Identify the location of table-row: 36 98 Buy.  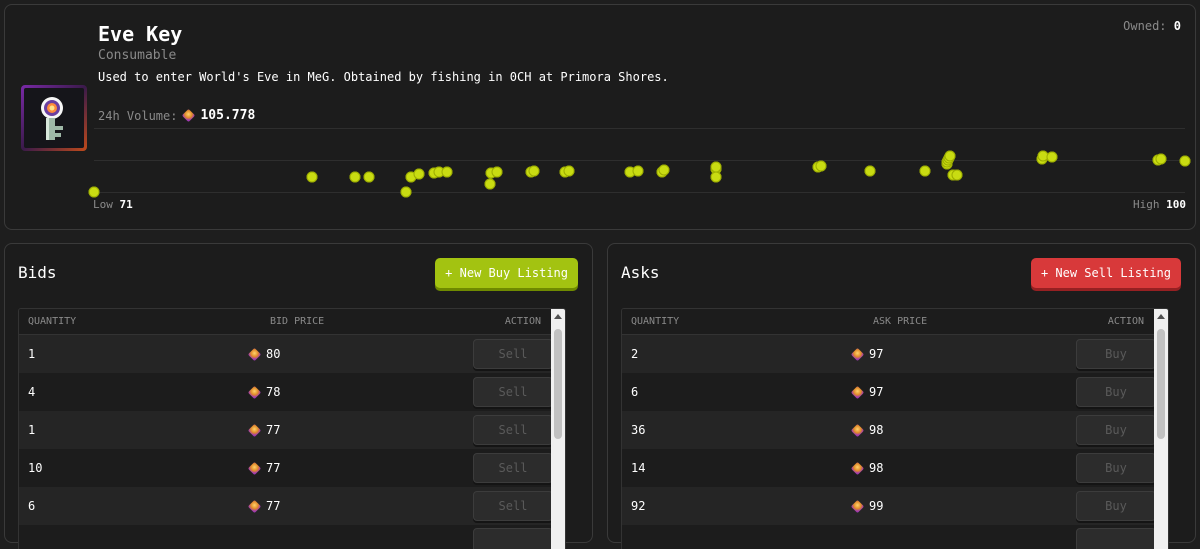
(895, 430).